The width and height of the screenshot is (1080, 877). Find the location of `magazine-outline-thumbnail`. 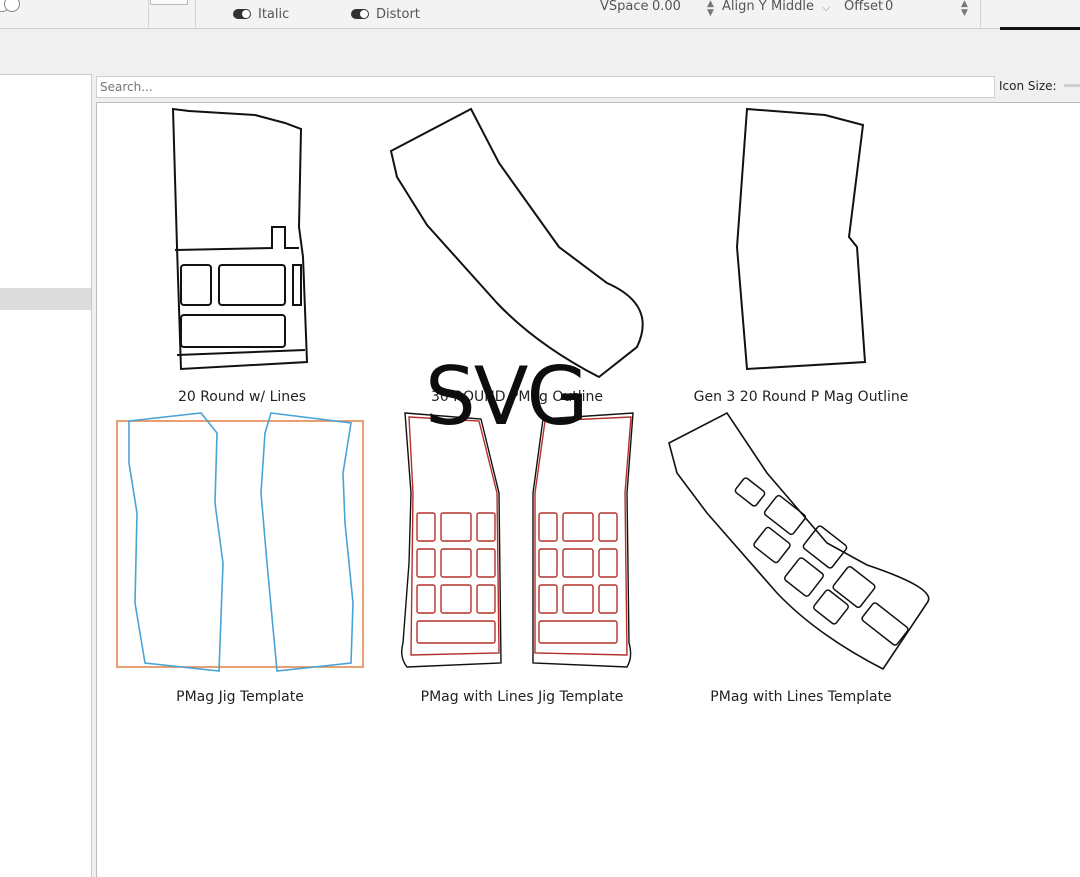

magazine-outline-thumbnail is located at coordinates (516, 243).